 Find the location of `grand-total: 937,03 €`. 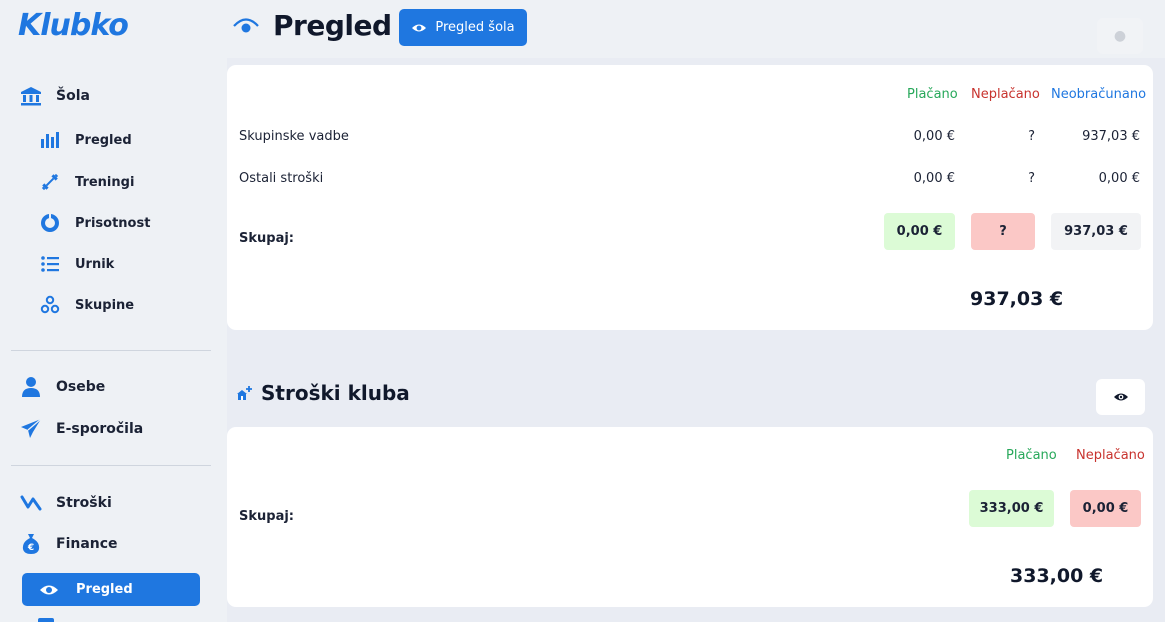

grand-total: 937,03 € is located at coordinates (1017, 299).